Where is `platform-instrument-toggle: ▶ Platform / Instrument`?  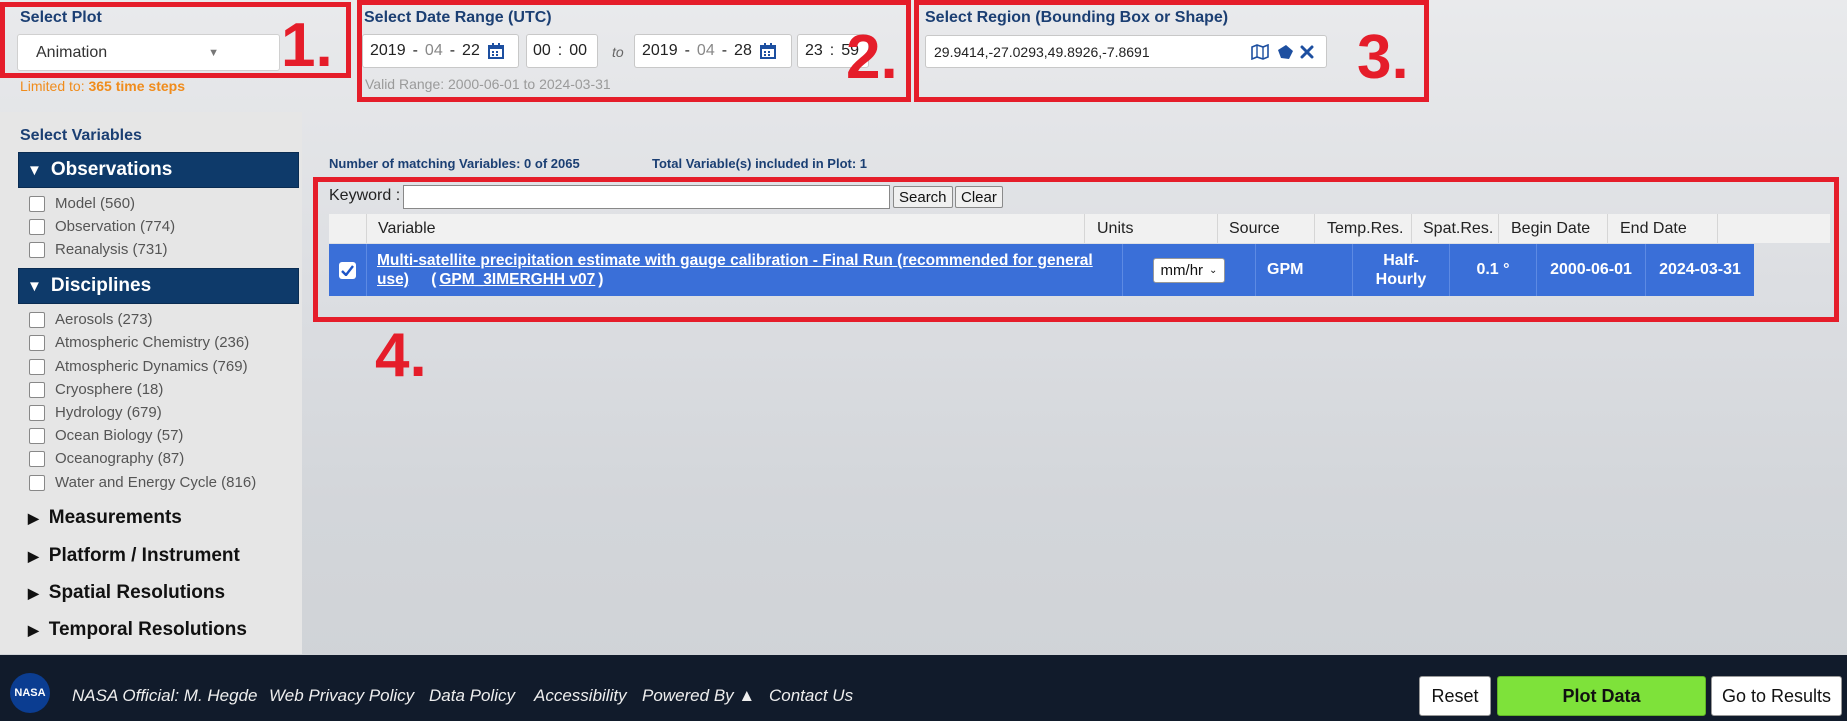
platform-instrument-toggle: ▶ Platform / Instrument is located at coordinates (134, 556).